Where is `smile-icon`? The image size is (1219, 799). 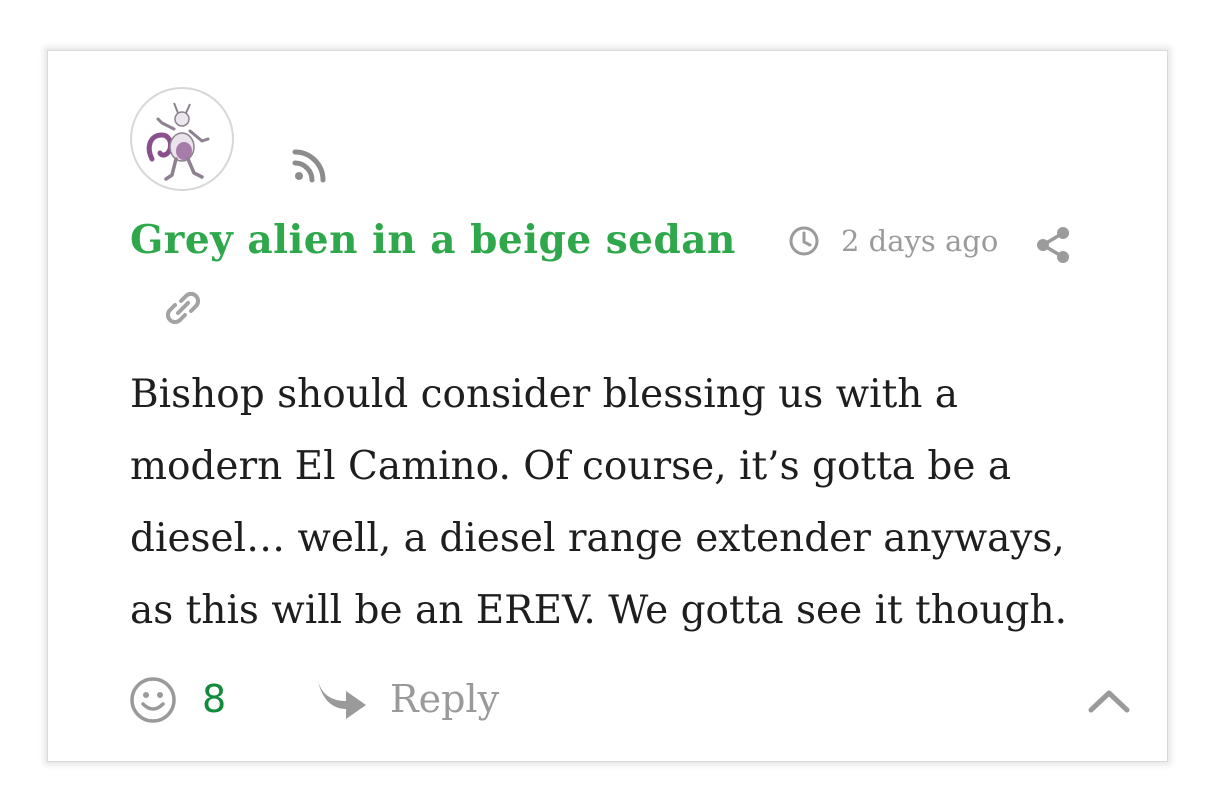 smile-icon is located at coordinates (153, 700).